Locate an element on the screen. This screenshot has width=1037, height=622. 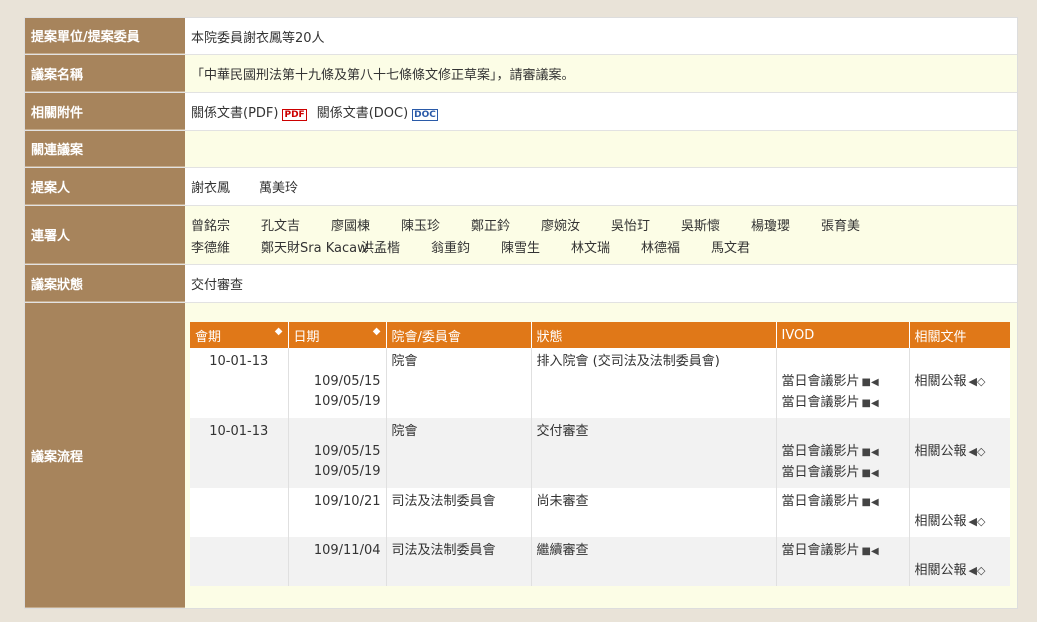
label-proposer-unit: 提案單位/提案委員 is located at coordinates (105, 36).